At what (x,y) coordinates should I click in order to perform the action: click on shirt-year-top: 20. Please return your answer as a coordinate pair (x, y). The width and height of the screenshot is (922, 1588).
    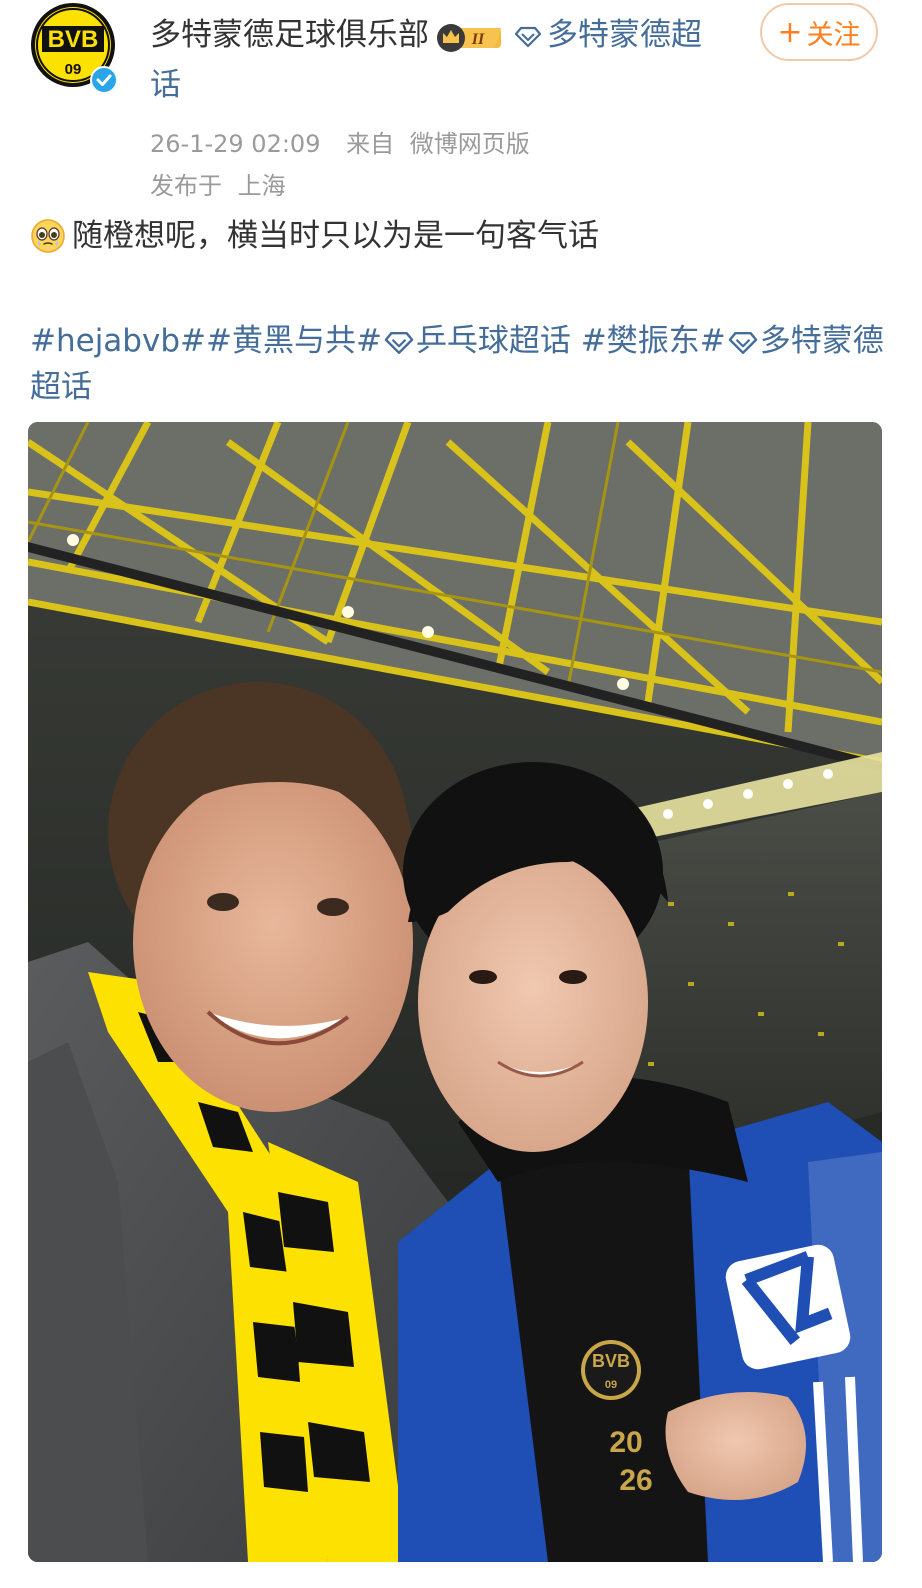
    Looking at the image, I should click on (625, 1442).